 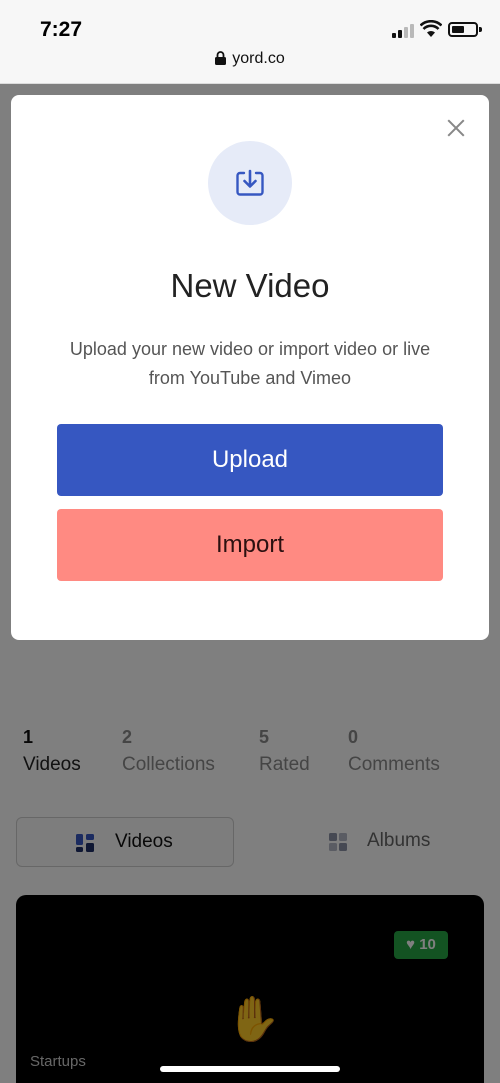 I want to click on lock-icon, so click(x=221, y=58).